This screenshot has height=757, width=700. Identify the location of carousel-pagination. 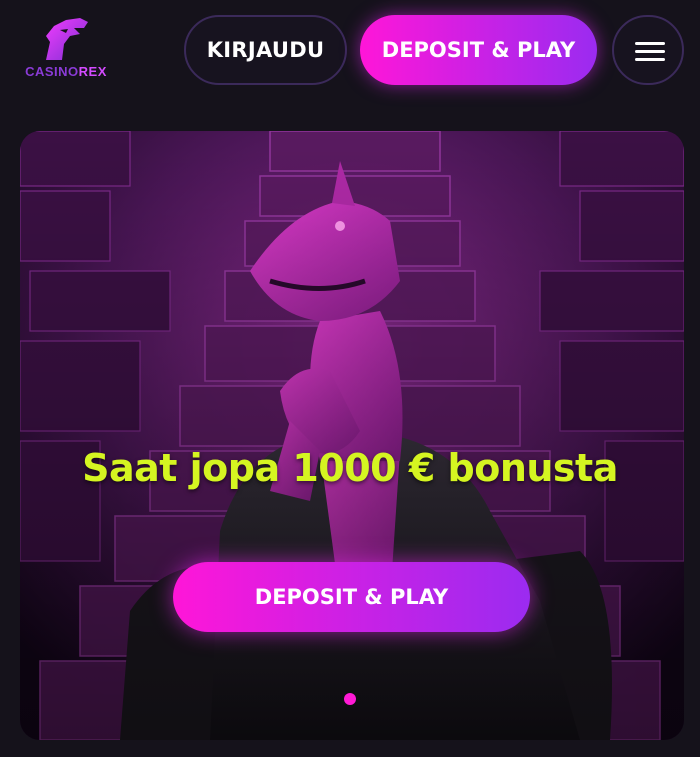
(350, 700).